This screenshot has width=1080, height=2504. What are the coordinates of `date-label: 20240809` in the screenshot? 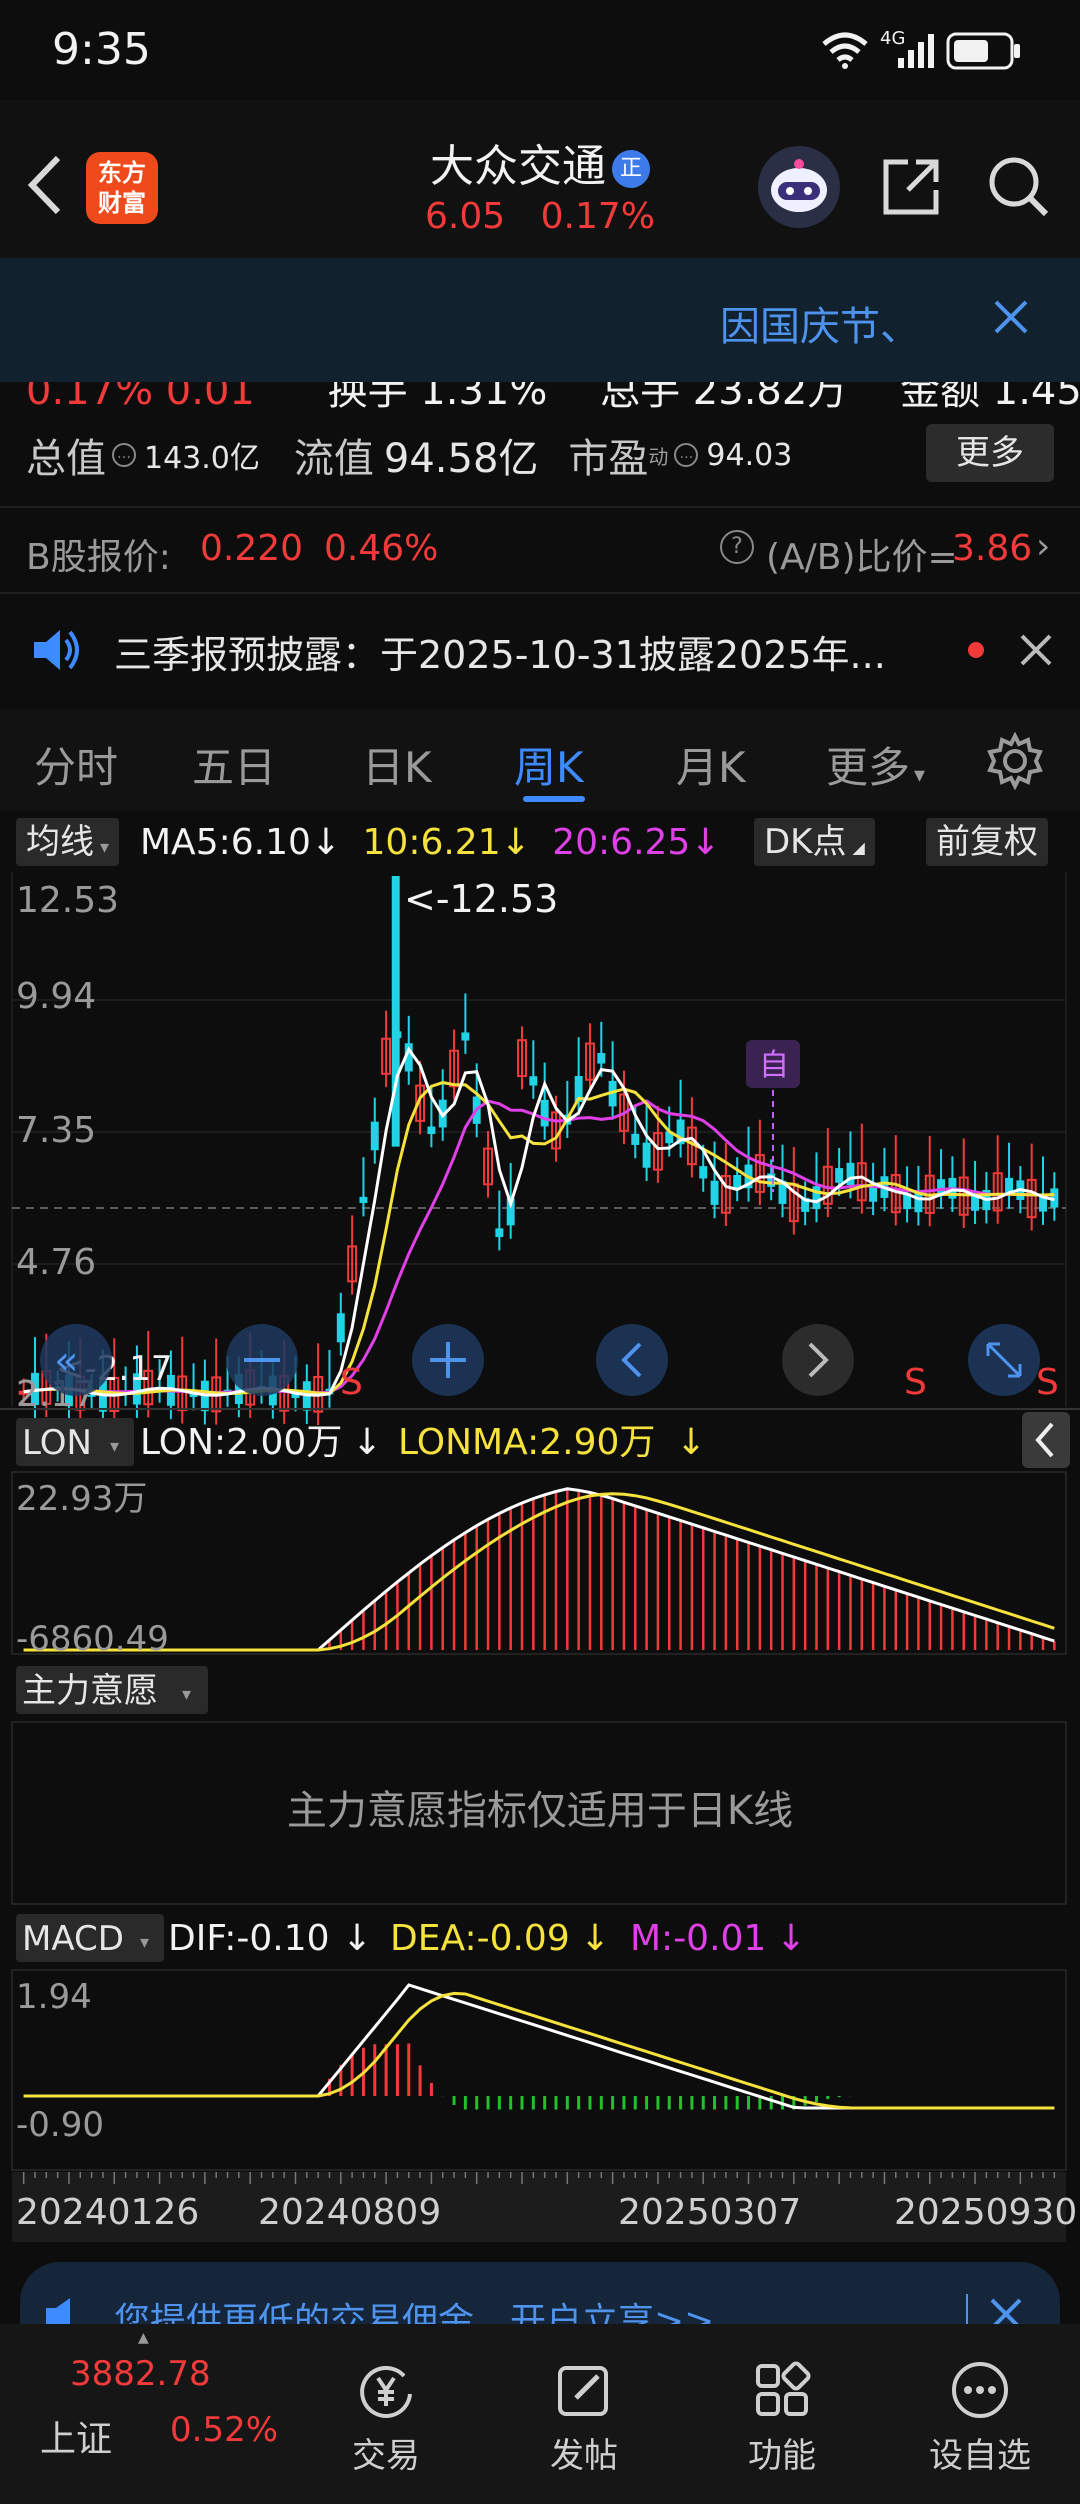 It's located at (349, 2212).